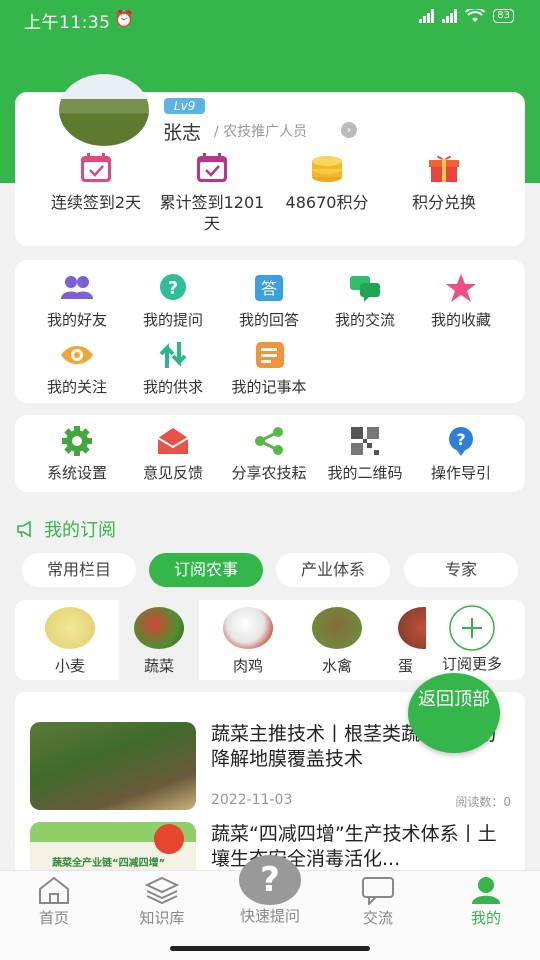  What do you see at coordinates (212, 193) in the screenshot?
I see `stat-total-checkin: 累计签到1201天` at bounding box center [212, 193].